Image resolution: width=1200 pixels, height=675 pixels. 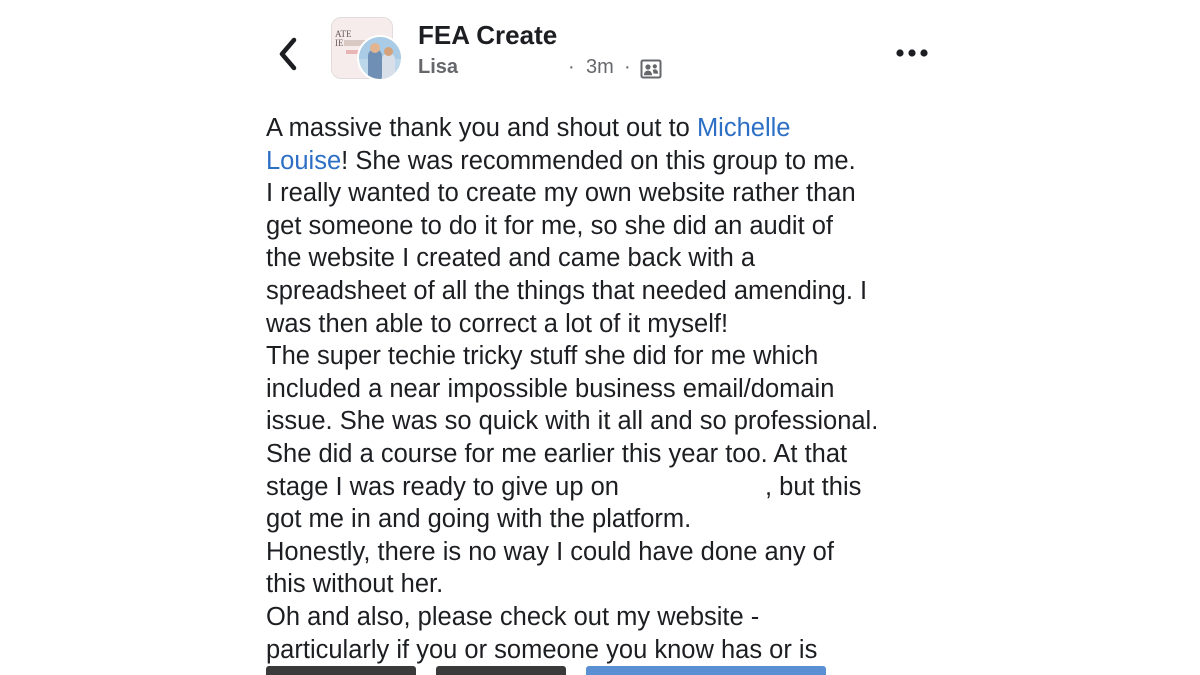 What do you see at coordinates (600, 50) in the screenshot?
I see `post-header: ATE IE FEA Create Lisa · 3m ·` at bounding box center [600, 50].